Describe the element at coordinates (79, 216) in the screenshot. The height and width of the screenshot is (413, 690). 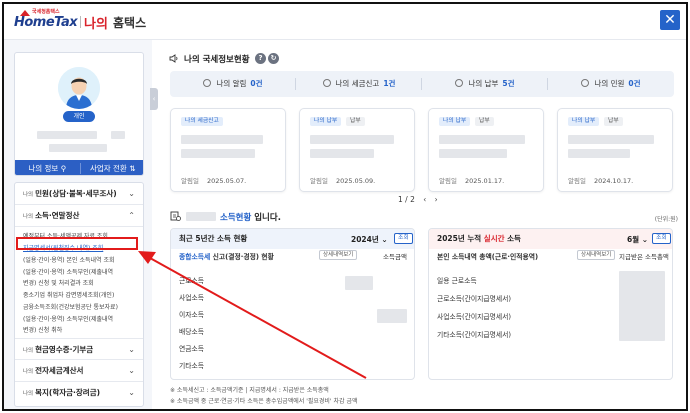
I see `menu-income: 나의 소득·연말정산 ⌃` at that location.